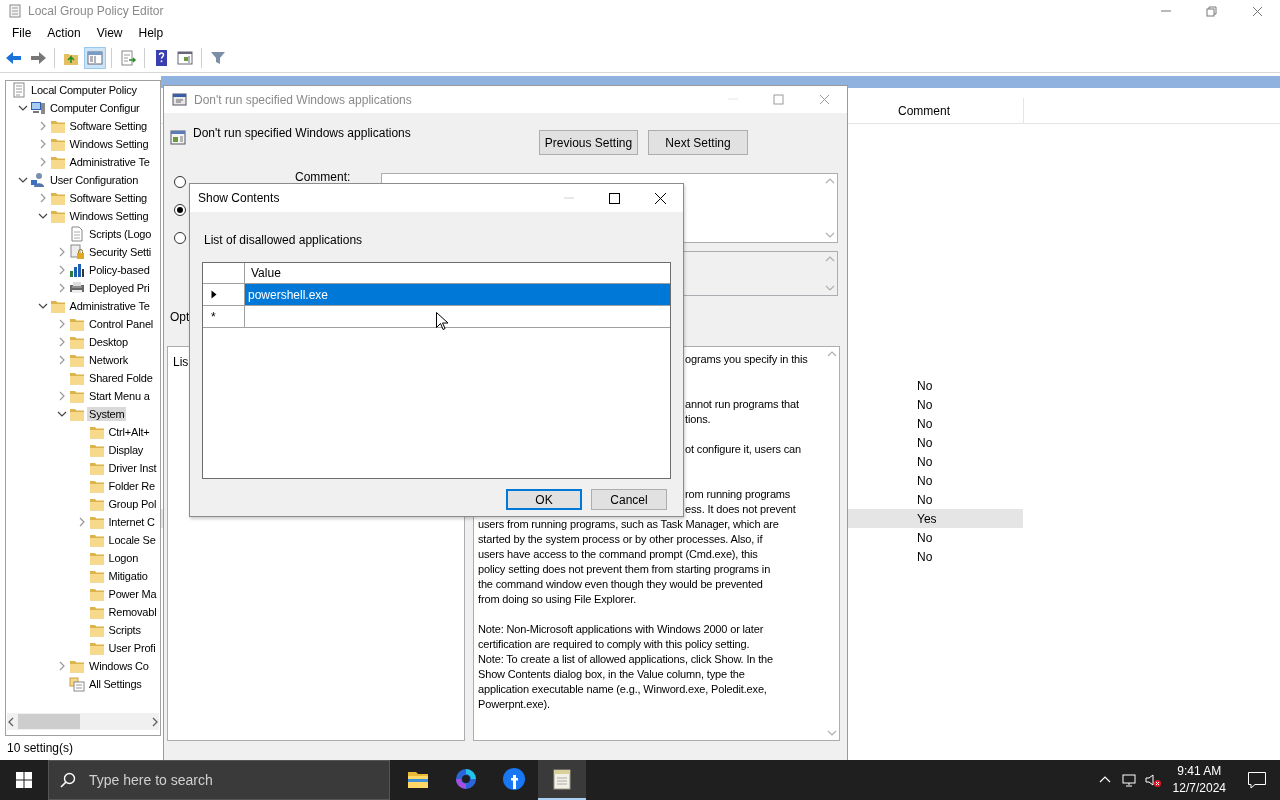 The image size is (1280, 800). Describe the element at coordinates (119, 270) in the screenshot. I see `tree-item: Policy-based` at that location.